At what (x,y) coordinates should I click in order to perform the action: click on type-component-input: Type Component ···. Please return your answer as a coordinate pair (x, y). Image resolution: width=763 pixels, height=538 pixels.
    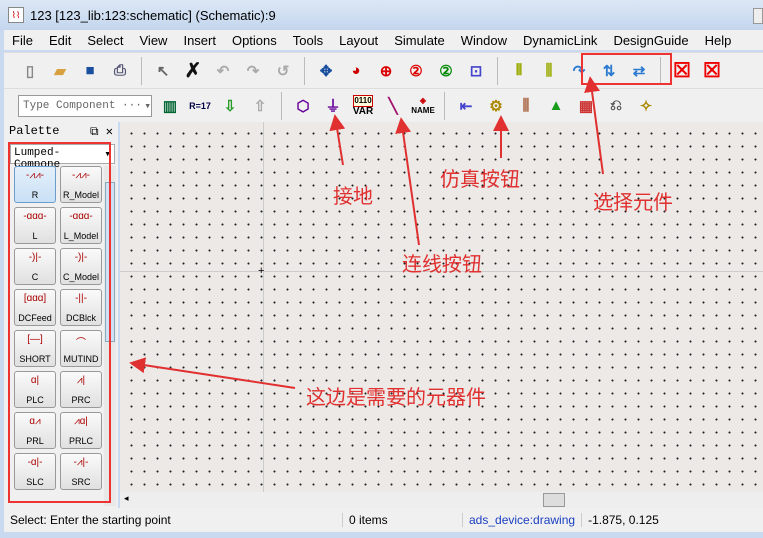
    Looking at the image, I should click on (82, 106).